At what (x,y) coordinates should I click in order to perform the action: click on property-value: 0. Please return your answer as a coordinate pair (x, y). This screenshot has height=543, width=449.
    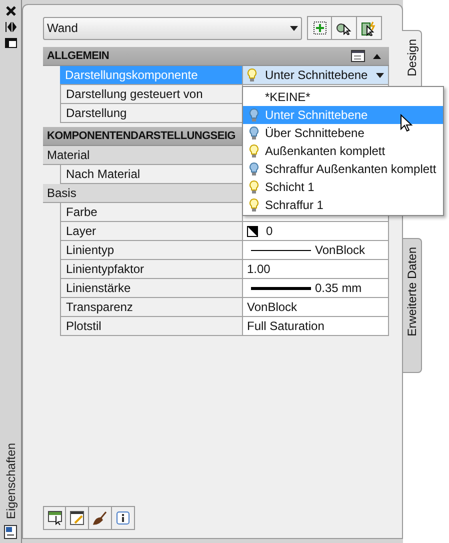
    Looking at the image, I should click on (269, 231).